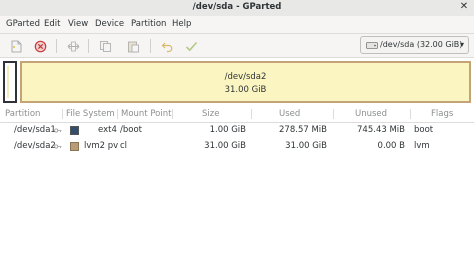 This screenshot has width=474, height=264. What do you see at coordinates (289, 114) in the screenshot?
I see `column-header-used: Used` at bounding box center [289, 114].